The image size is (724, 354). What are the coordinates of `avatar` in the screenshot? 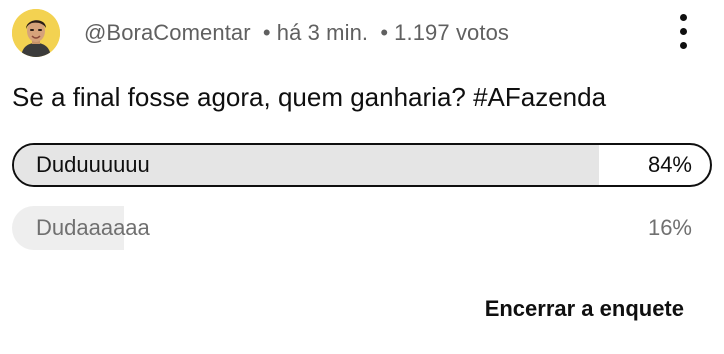 It's located at (36, 33).